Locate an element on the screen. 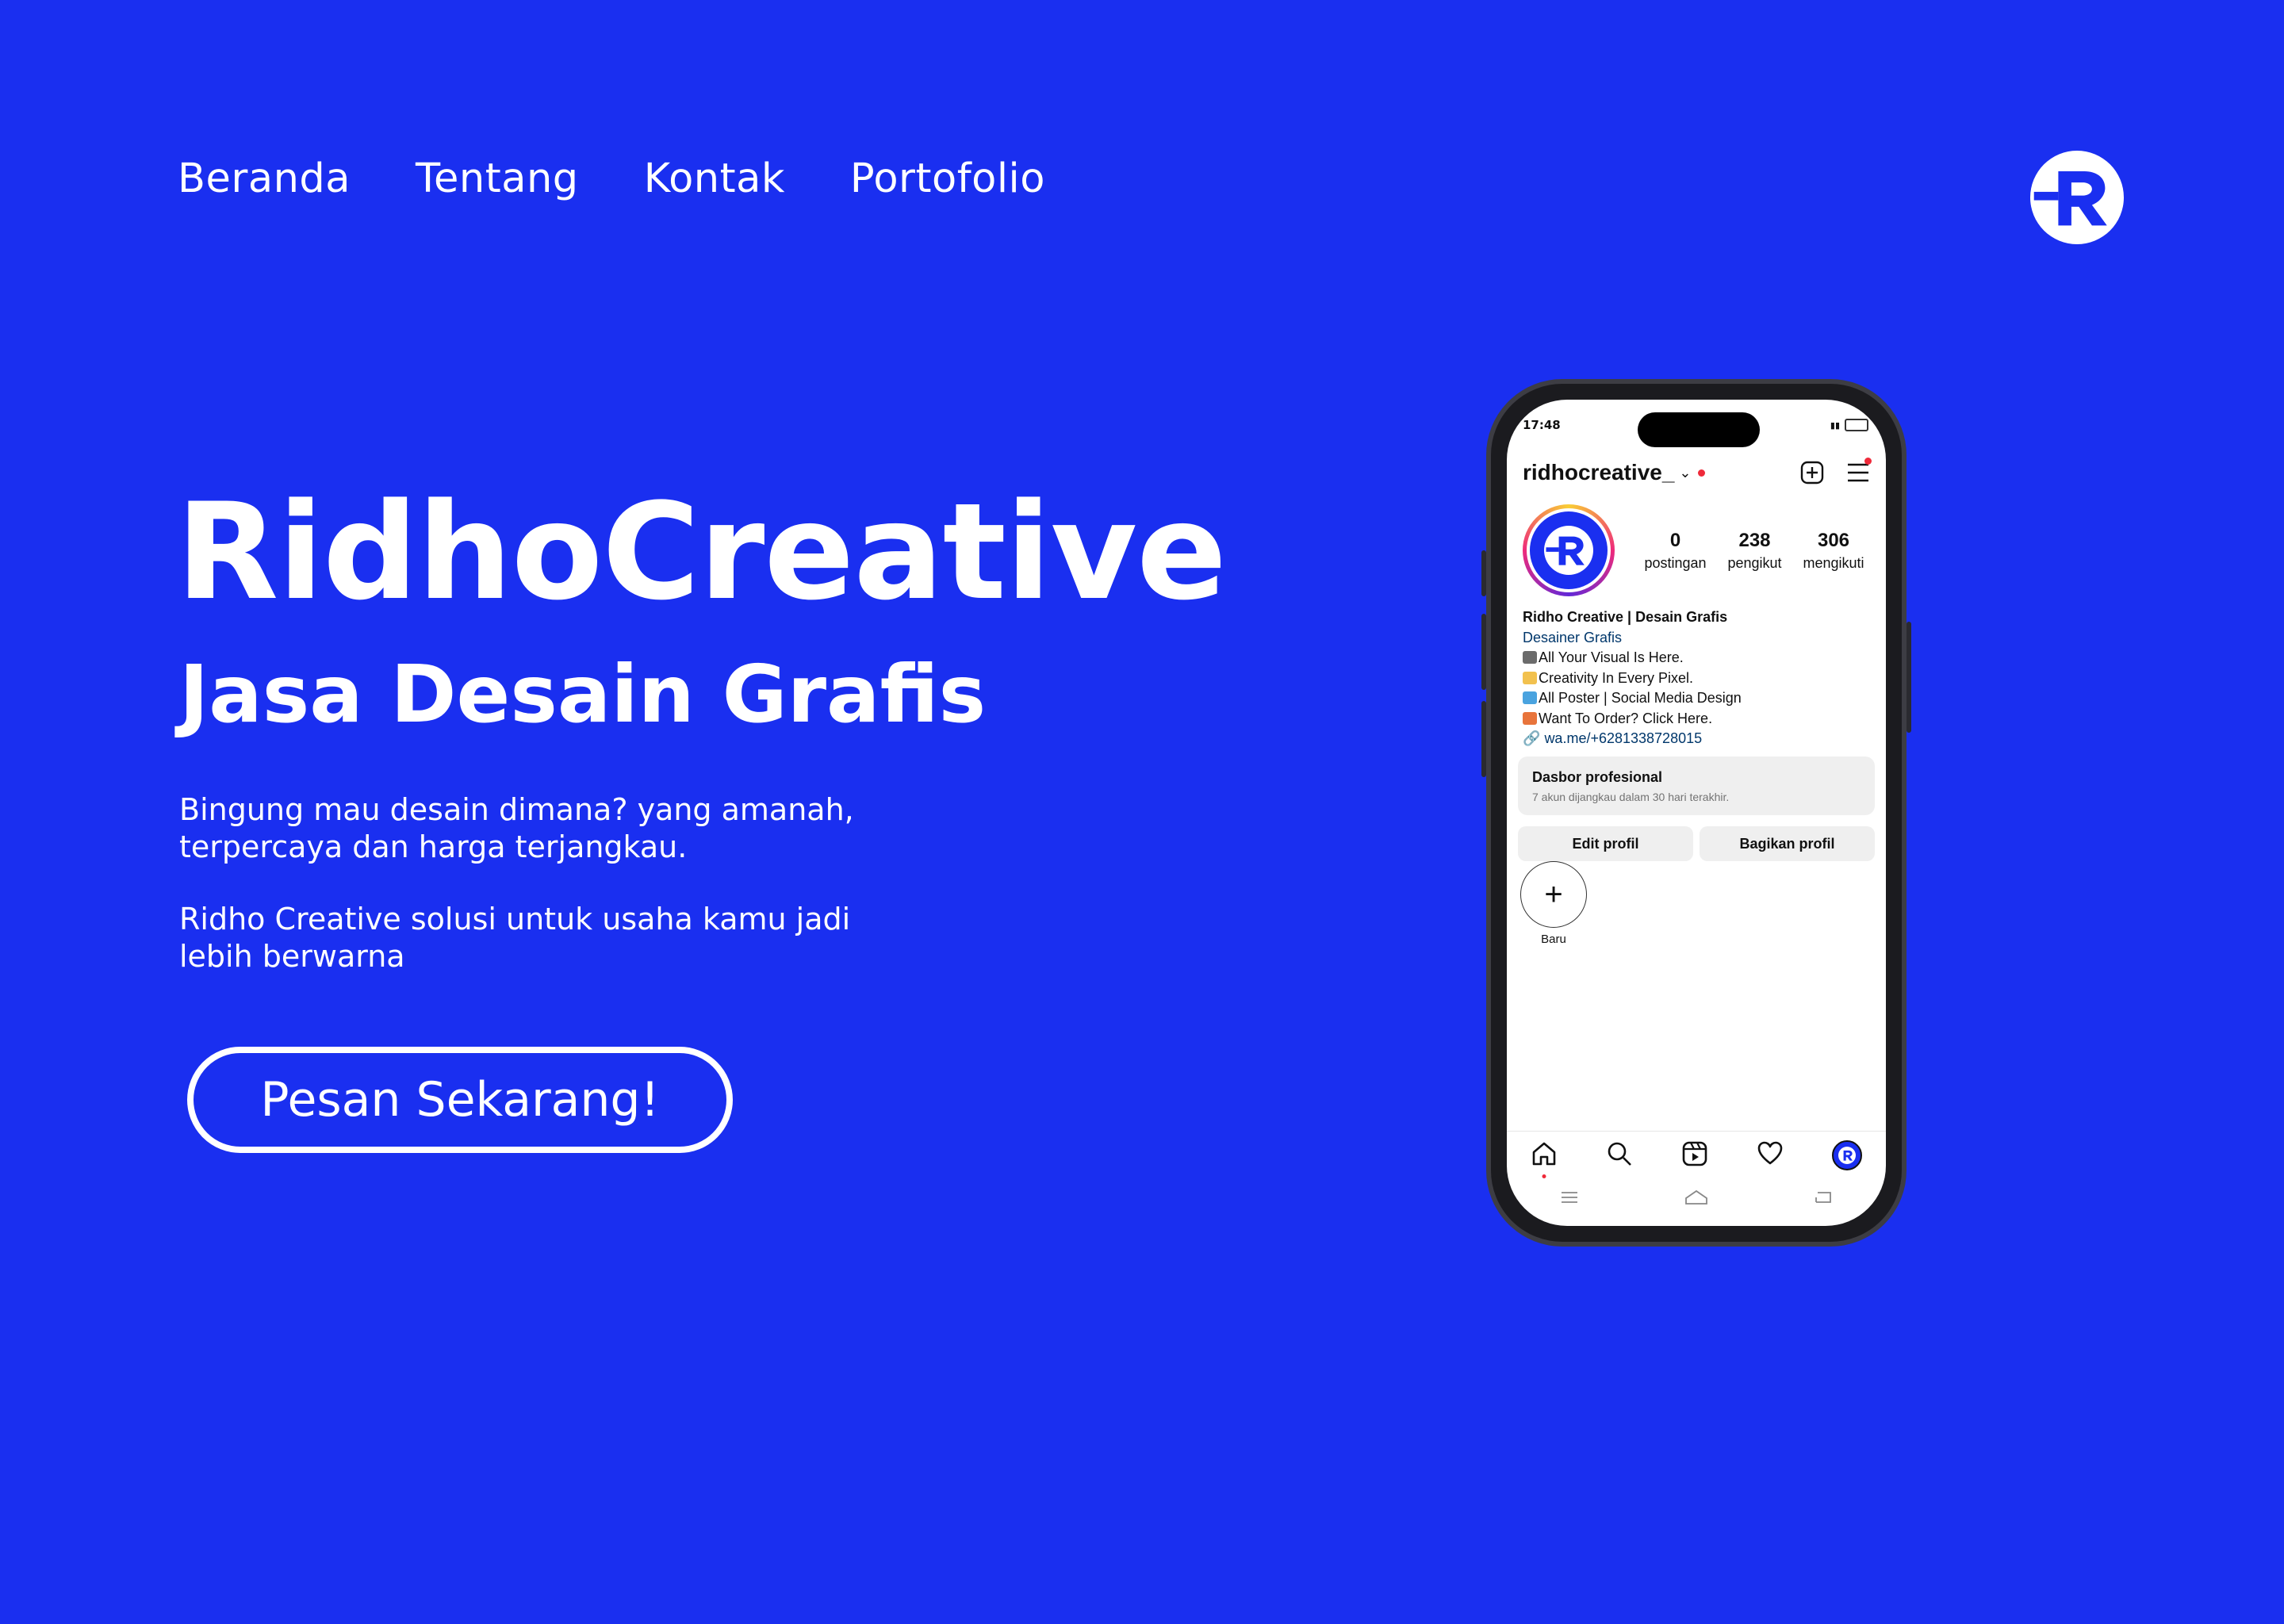  system-home-icon is located at coordinates (1696, 1199).